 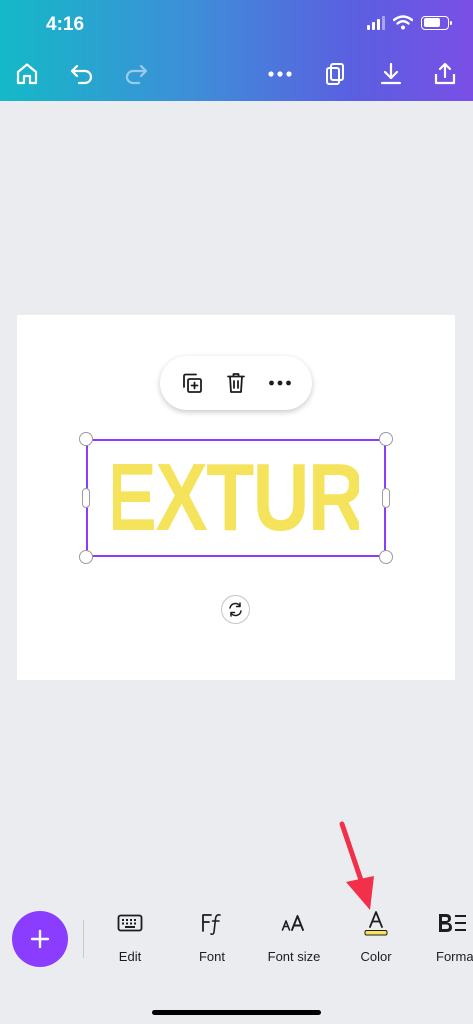 I want to click on text-color-icon, so click(x=376, y=923).